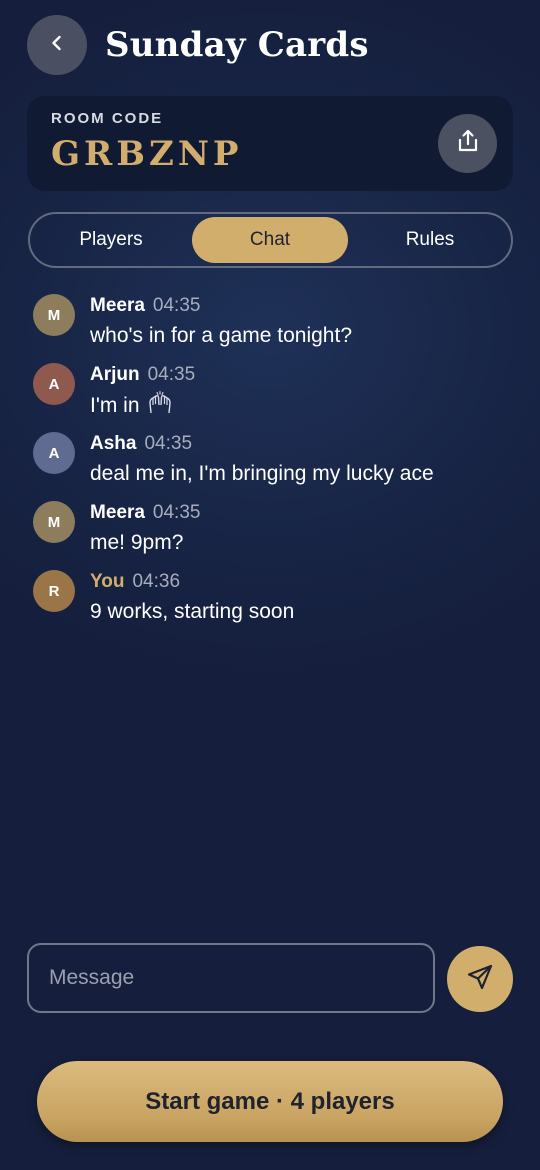 The width and height of the screenshot is (540, 1170). Describe the element at coordinates (115, 374) in the screenshot. I see `message-sender: Arjun` at that location.